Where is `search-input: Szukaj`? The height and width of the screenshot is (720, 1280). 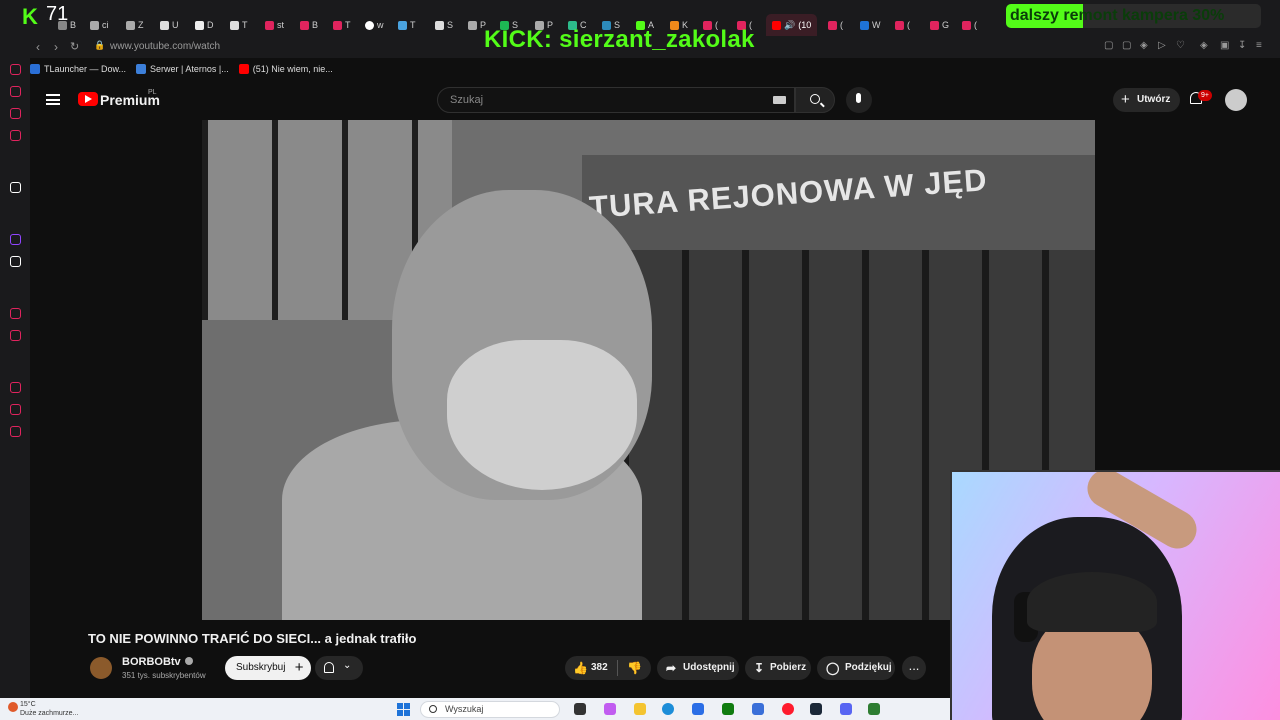 search-input: Szukaj is located at coordinates (616, 100).